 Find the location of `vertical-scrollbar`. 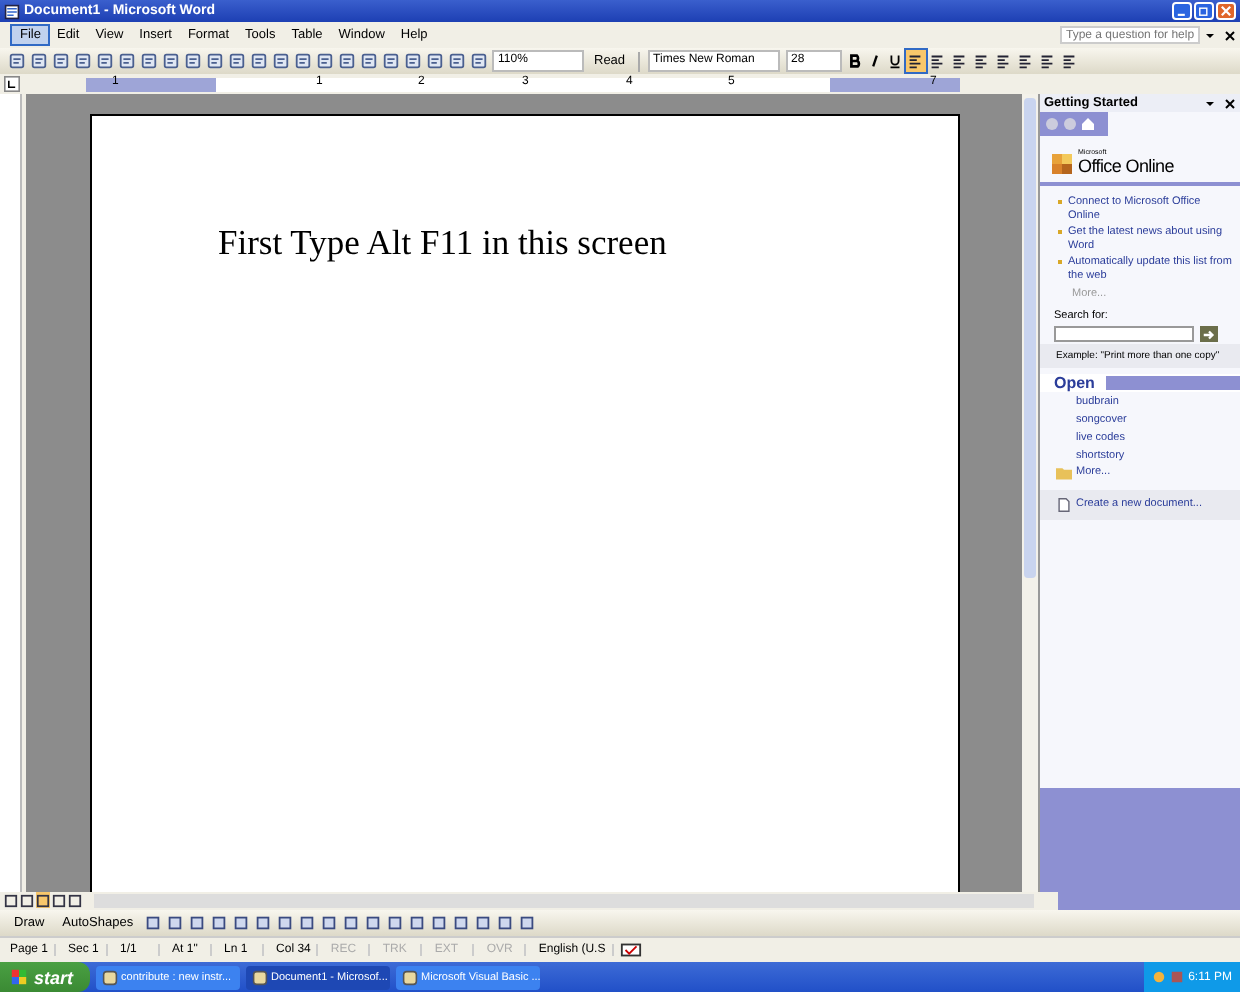

vertical-scrollbar is located at coordinates (1030, 493).